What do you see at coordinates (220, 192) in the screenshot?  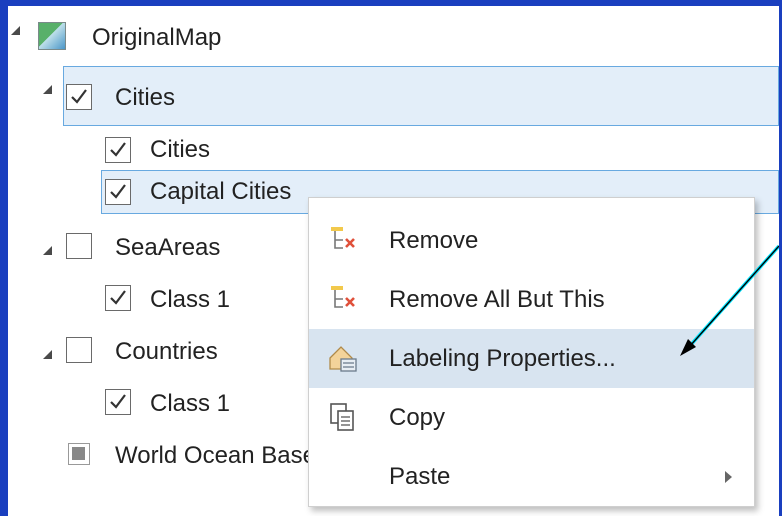 I see `capital-cities-label: Capital Cities` at bounding box center [220, 192].